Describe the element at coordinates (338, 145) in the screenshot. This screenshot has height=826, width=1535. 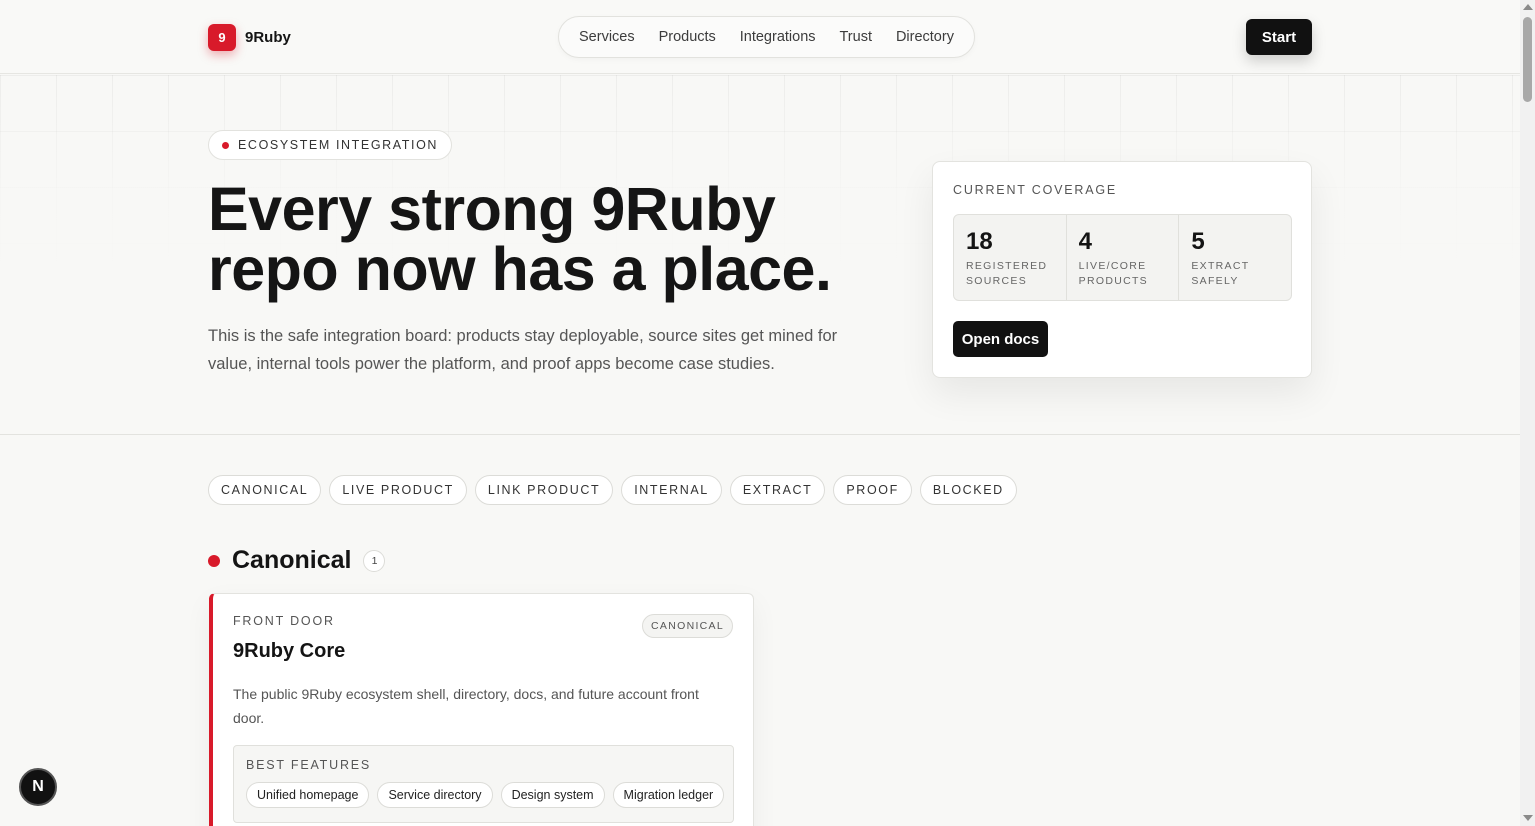
I see `eyebrow-text: ECOSYSTEM INTEGRATION` at that location.